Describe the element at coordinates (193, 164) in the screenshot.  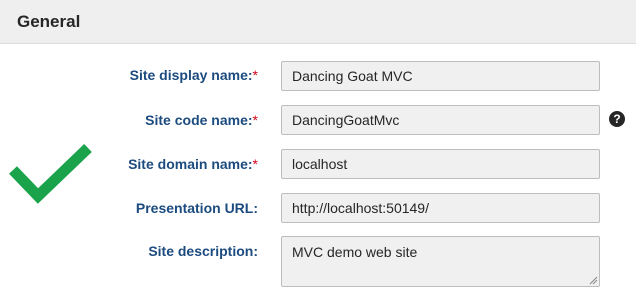
I see `site-domain-name-label: Site domain name:*` at that location.